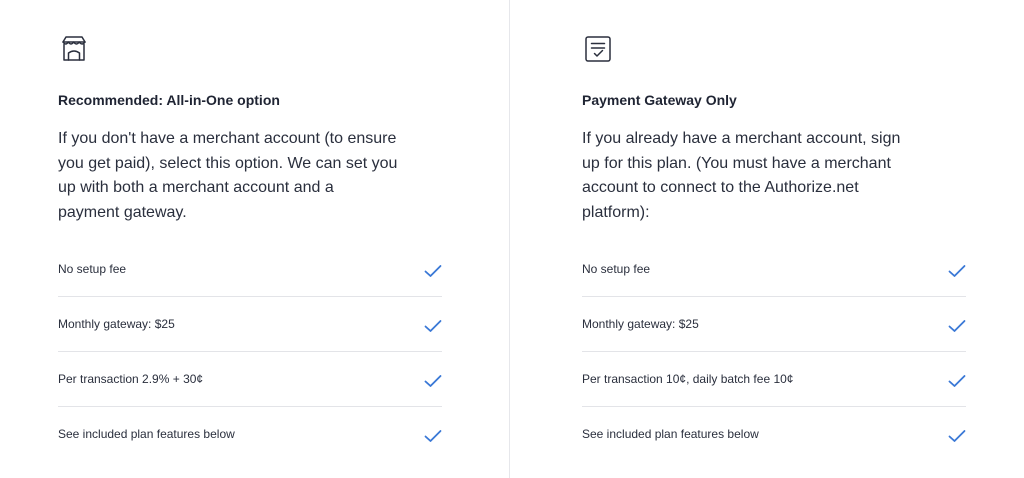 The width and height of the screenshot is (1024, 478). I want to click on receipt-check-icon, so click(598, 49).